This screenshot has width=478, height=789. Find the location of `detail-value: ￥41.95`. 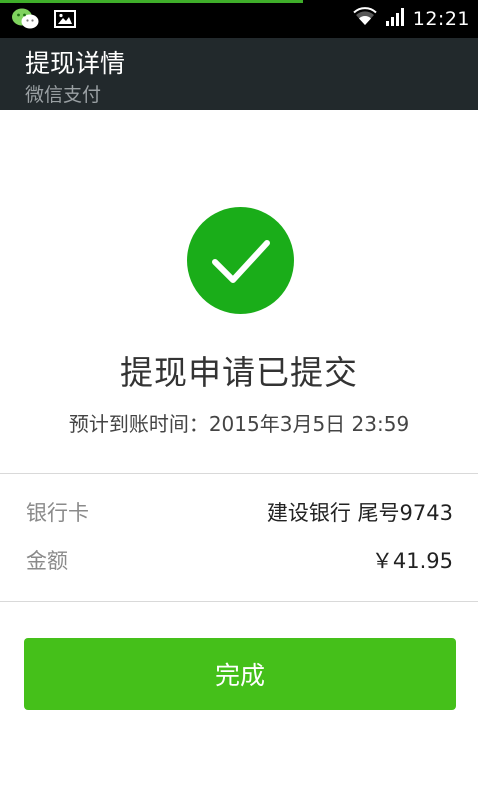

detail-value: ￥41.95 is located at coordinates (412, 561).